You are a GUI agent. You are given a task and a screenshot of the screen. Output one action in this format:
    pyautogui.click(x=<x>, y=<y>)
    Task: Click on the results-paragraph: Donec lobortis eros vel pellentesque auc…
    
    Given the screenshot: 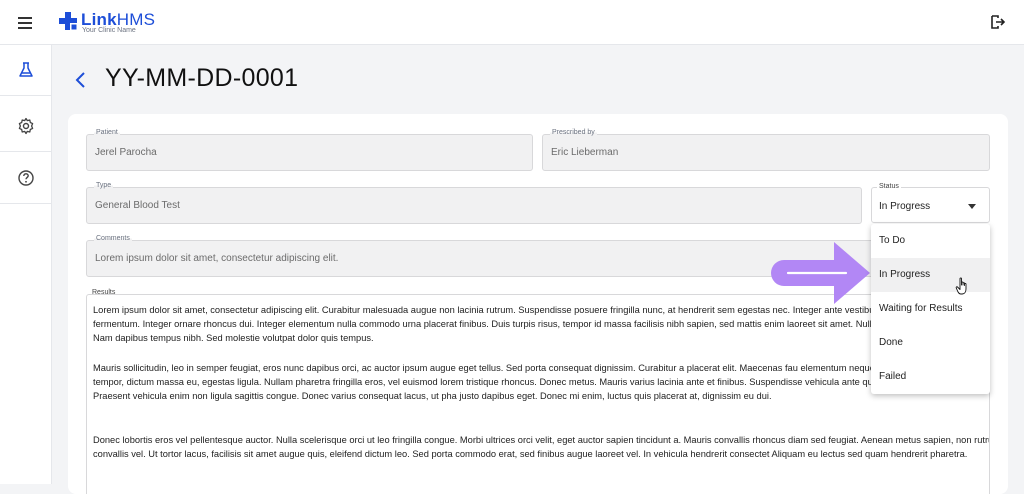 What is the action you would take?
    pyautogui.click(x=541, y=447)
    